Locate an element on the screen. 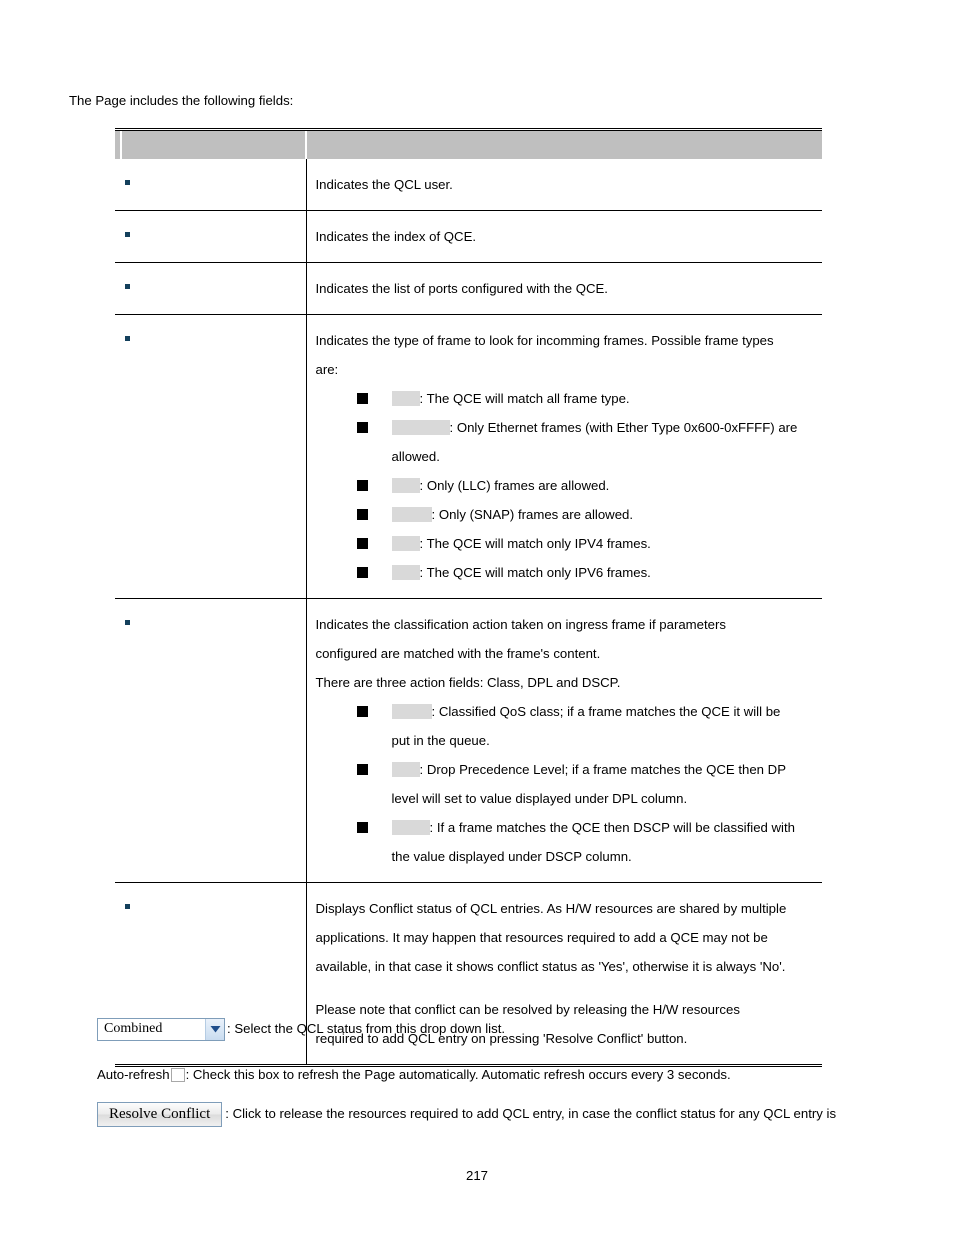 The width and height of the screenshot is (954, 1235). list-item-text: : The QCE will match only IPV6 frames. is located at coordinates (535, 572).